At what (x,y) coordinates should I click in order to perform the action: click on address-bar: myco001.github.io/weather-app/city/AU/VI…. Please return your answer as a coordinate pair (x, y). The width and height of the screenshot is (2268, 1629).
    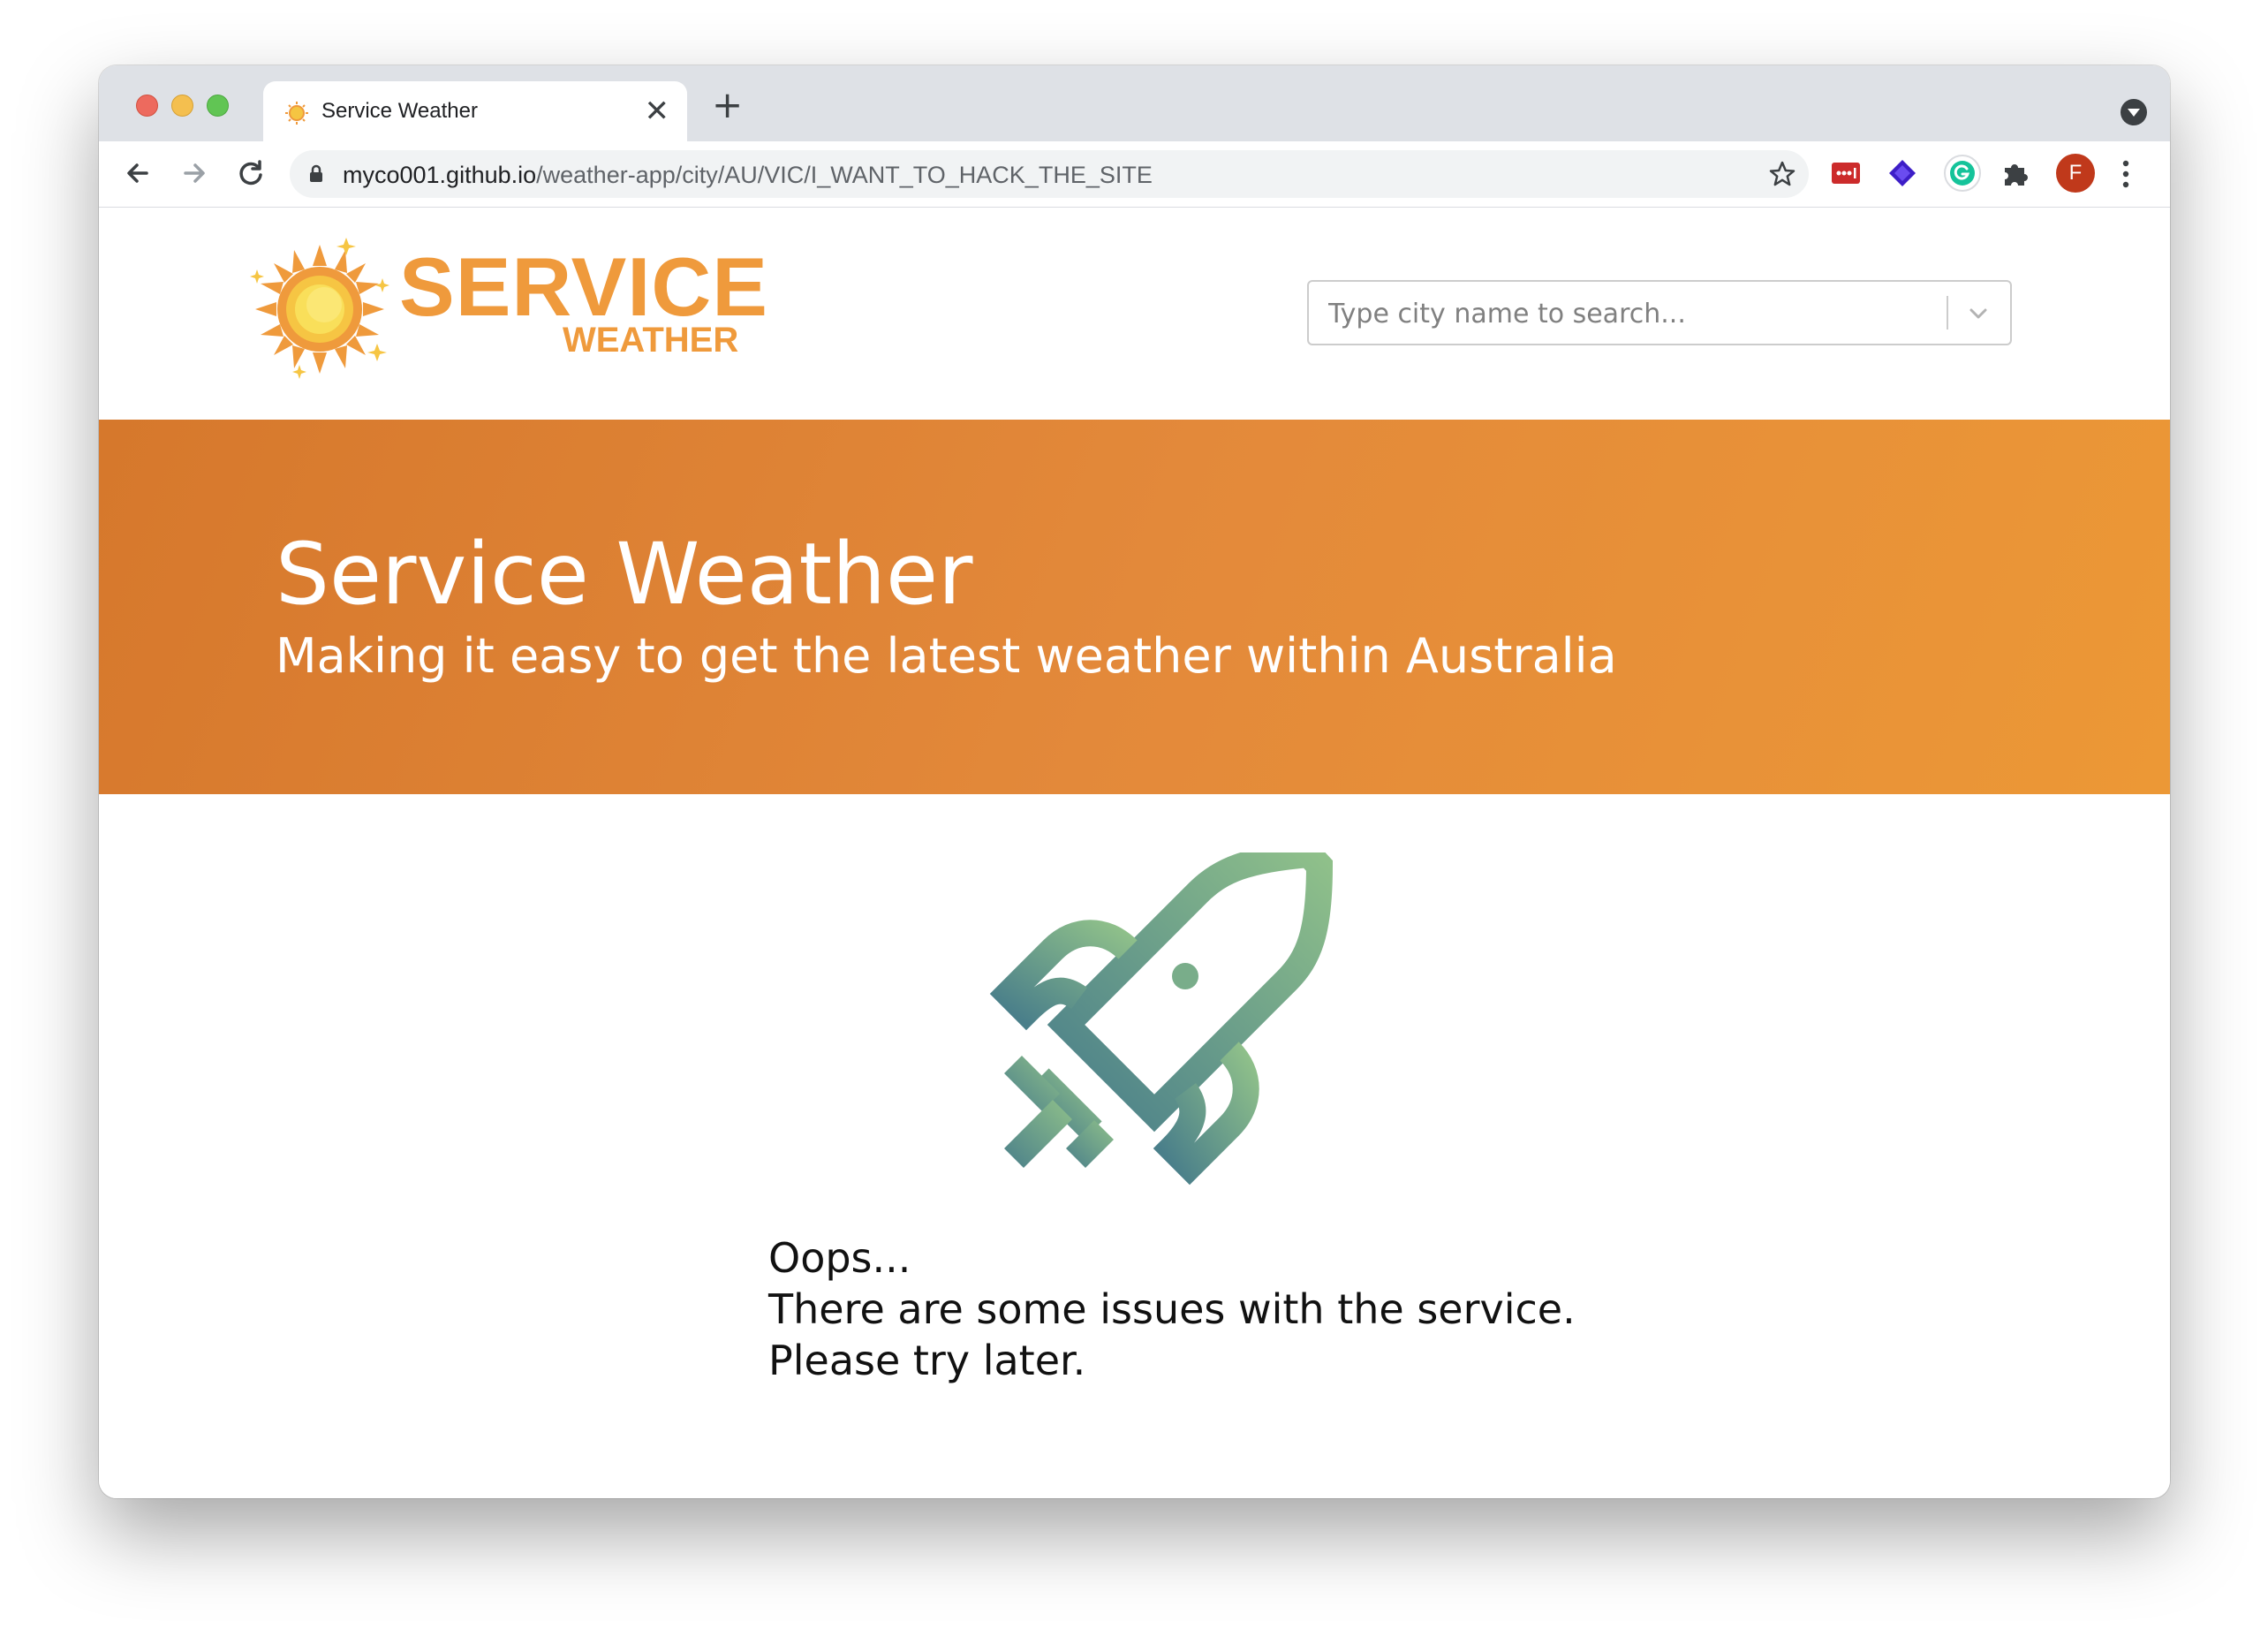
    Looking at the image, I should click on (1050, 174).